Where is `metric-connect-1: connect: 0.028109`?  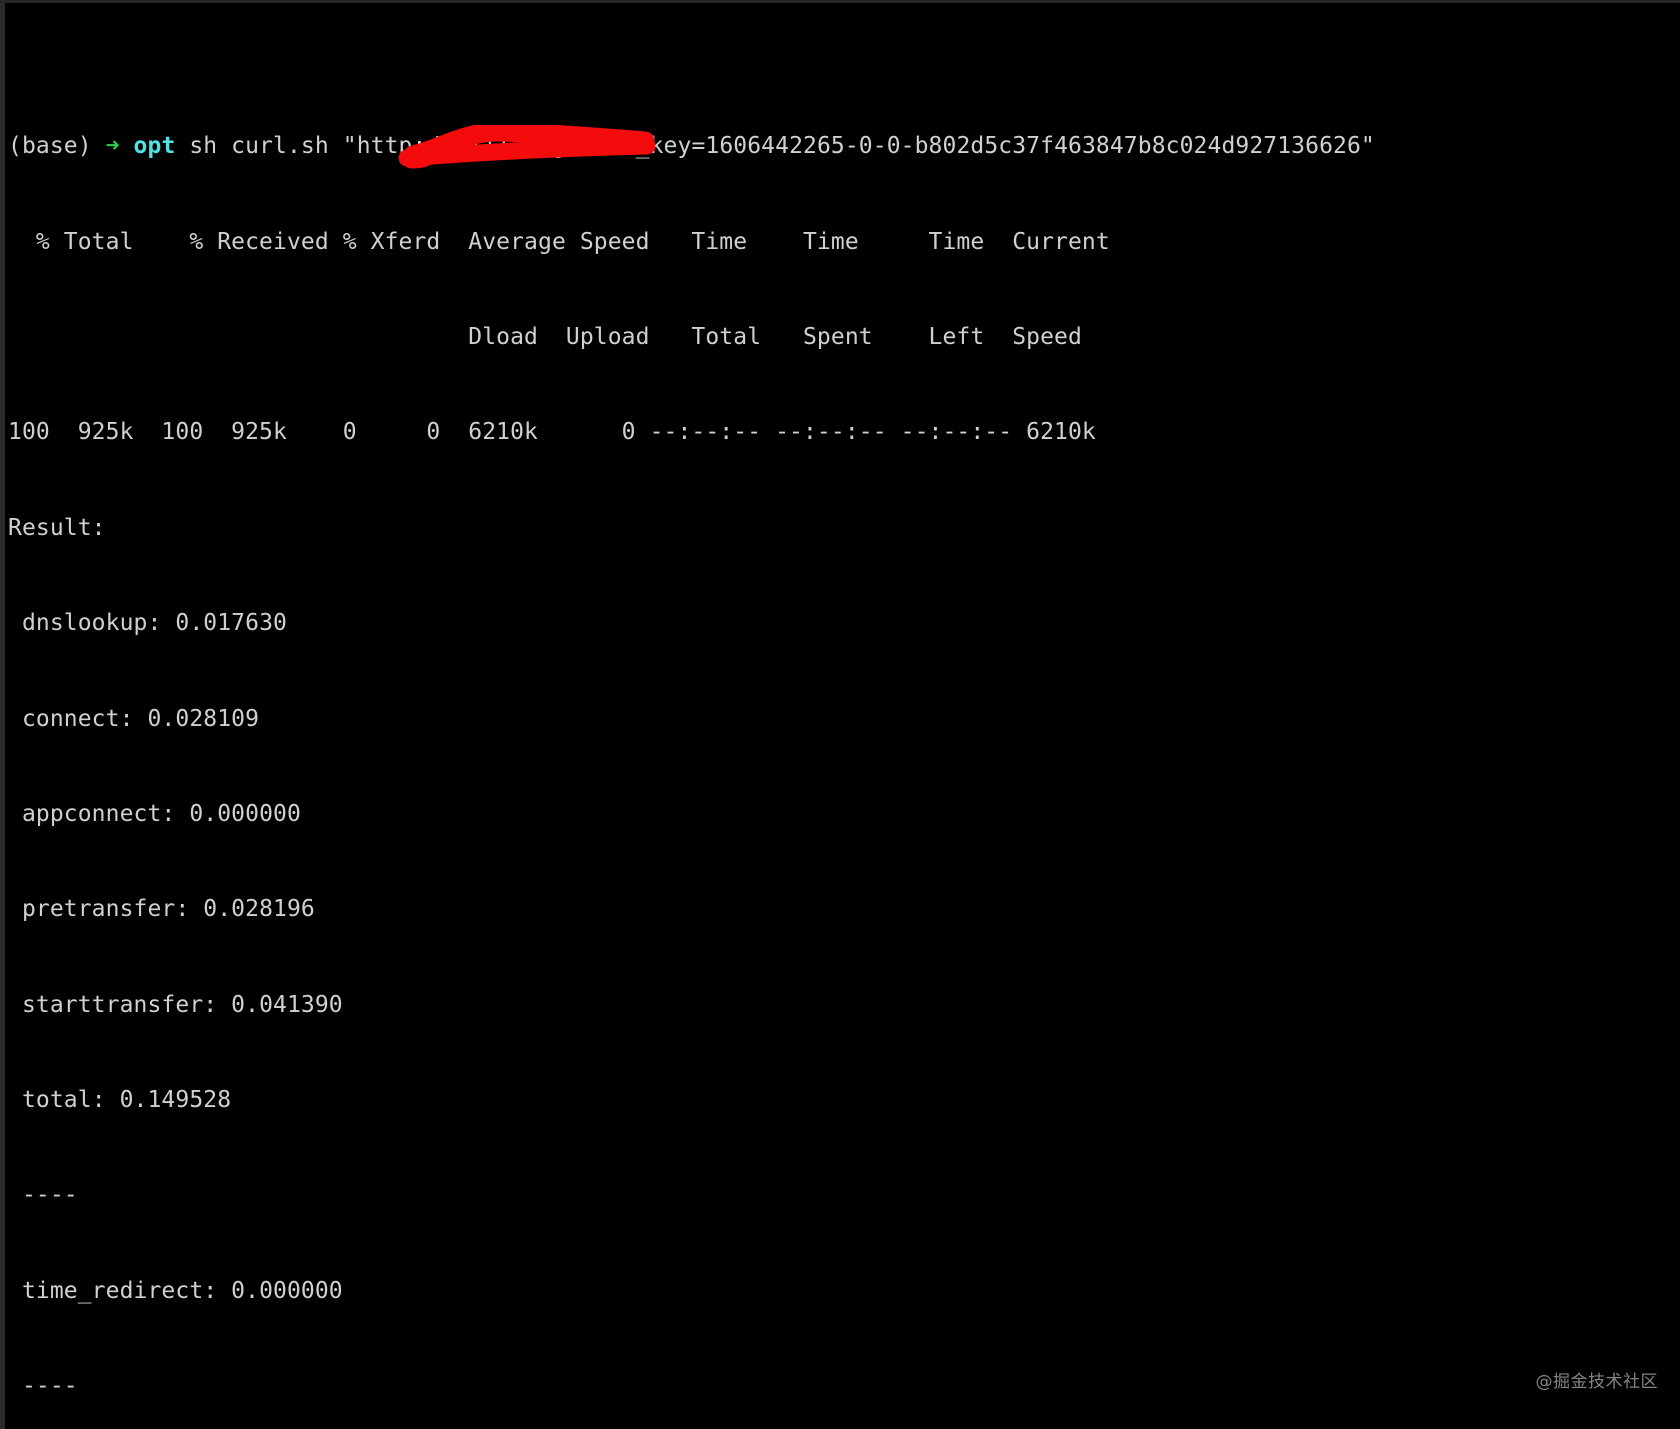
metric-connect-1: connect: 0.028109 is located at coordinates (134, 718).